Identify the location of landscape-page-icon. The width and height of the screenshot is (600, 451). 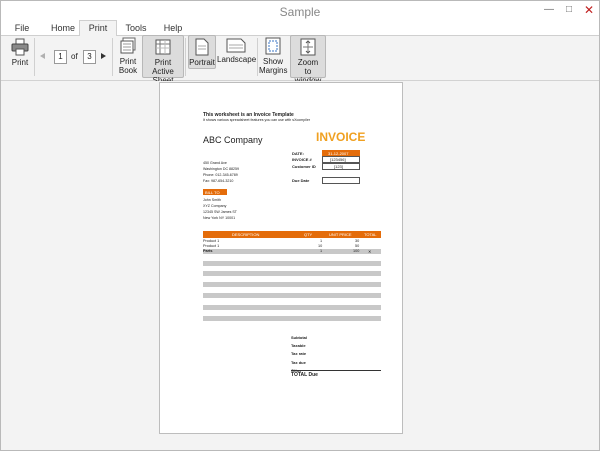
(236, 45).